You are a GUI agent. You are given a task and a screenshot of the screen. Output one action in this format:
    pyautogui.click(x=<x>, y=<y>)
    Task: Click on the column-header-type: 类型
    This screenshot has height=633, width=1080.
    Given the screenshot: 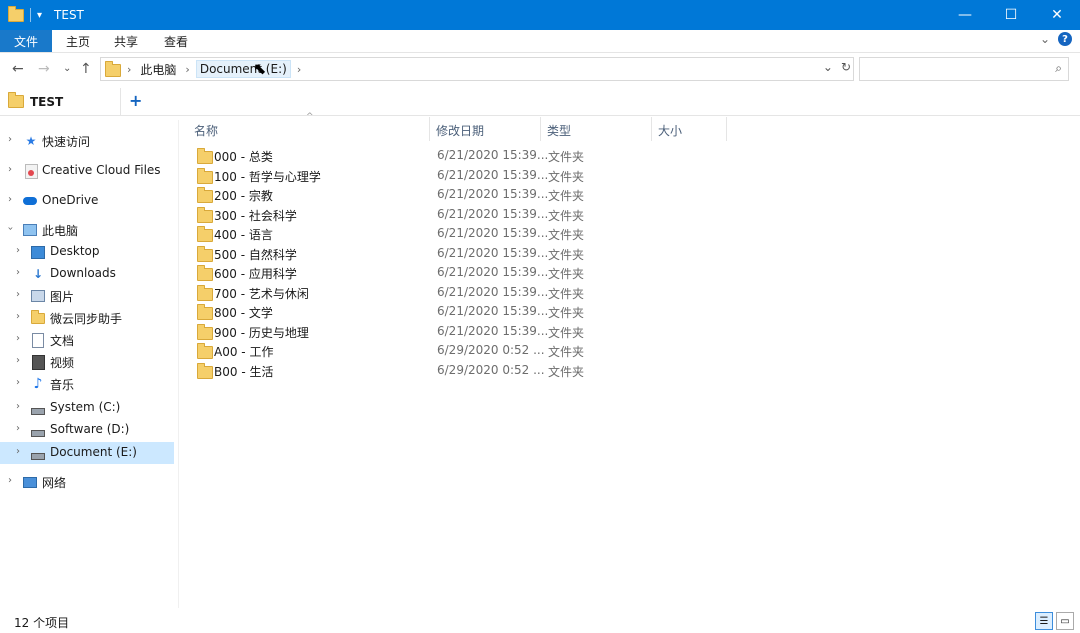 What is the action you would take?
    pyautogui.click(x=559, y=130)
    